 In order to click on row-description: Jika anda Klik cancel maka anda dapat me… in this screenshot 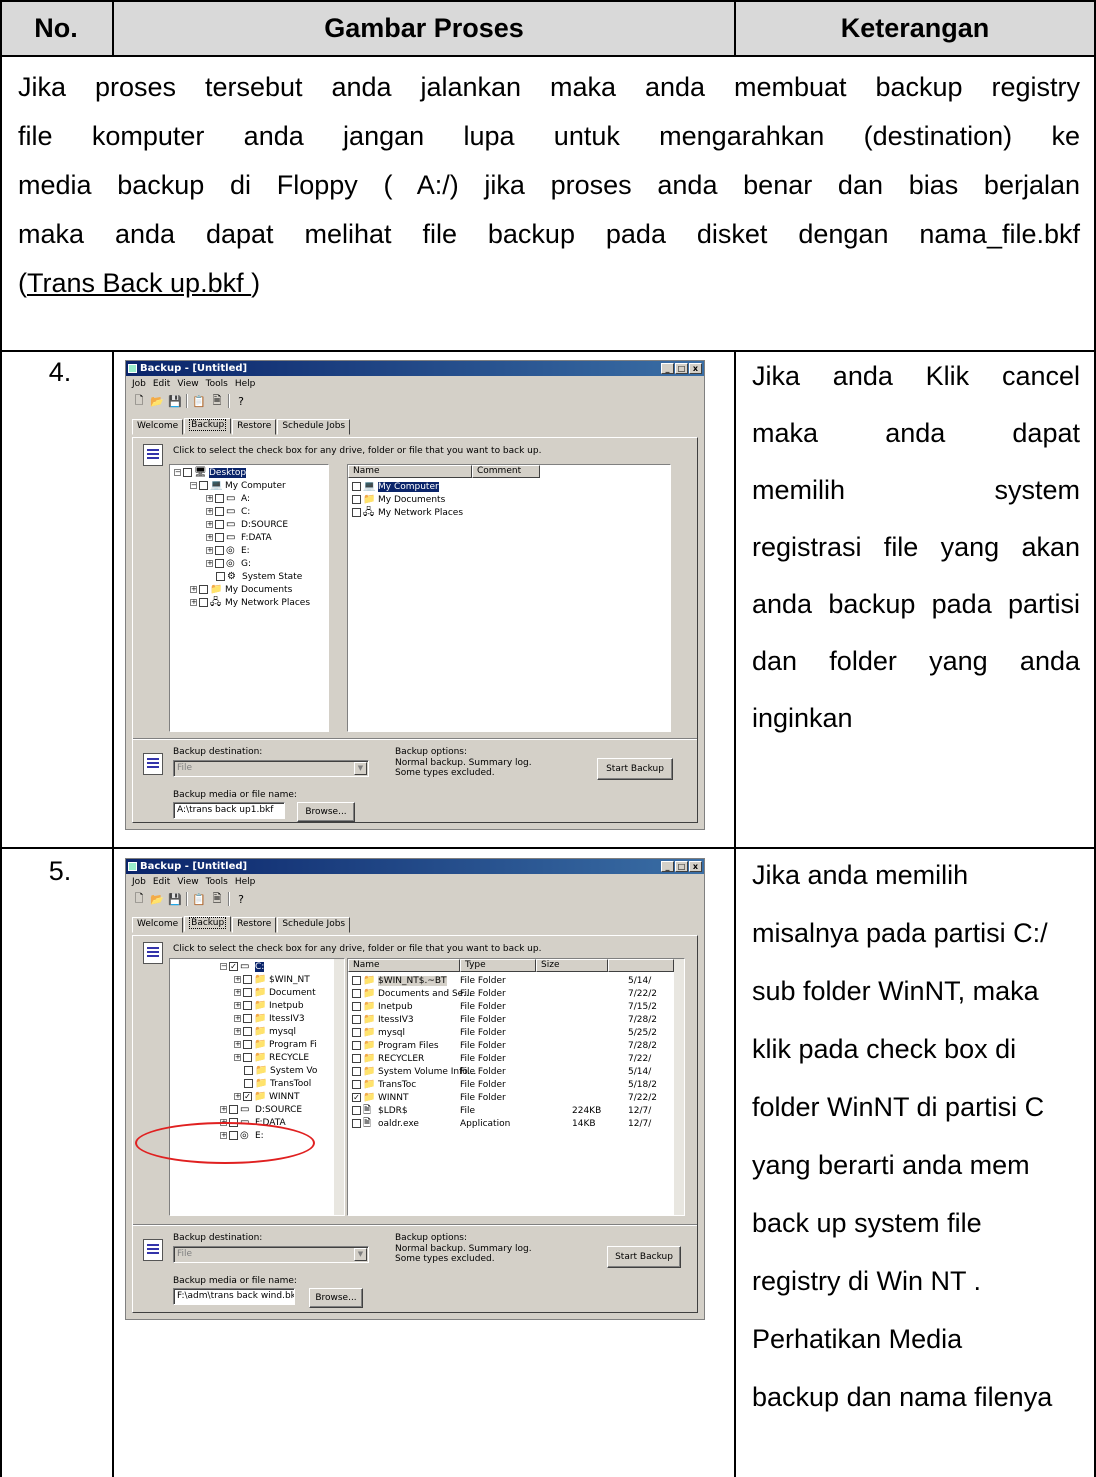, I will do `click(916, 547)`.